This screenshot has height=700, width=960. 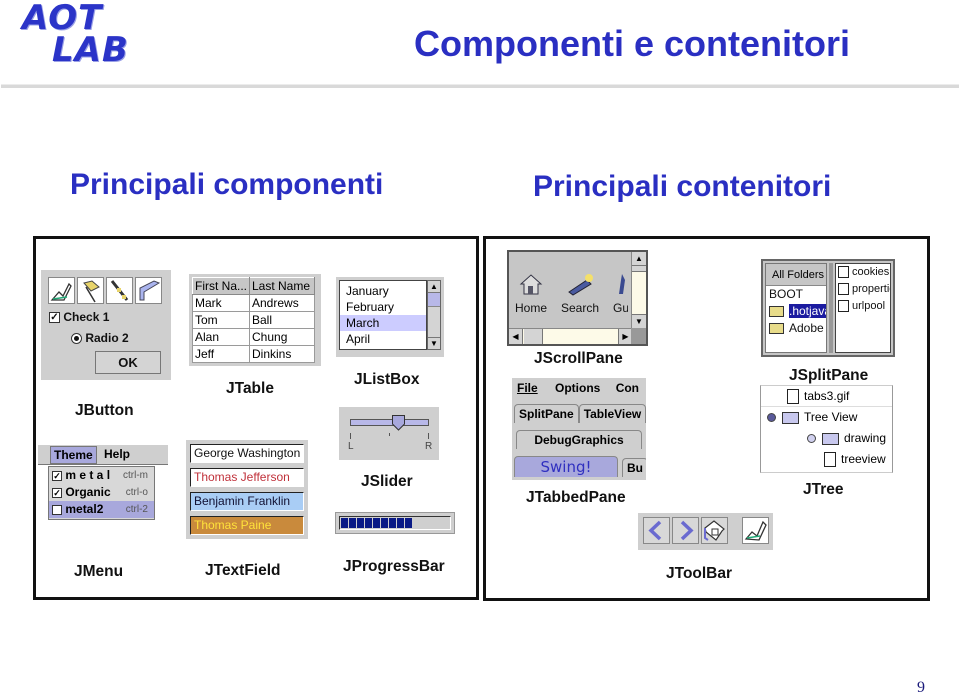 What do you see at coordinates (387, 481) in the screenshot?
I see `jslider-caption: JSlider` at bounding box center [387, 481].